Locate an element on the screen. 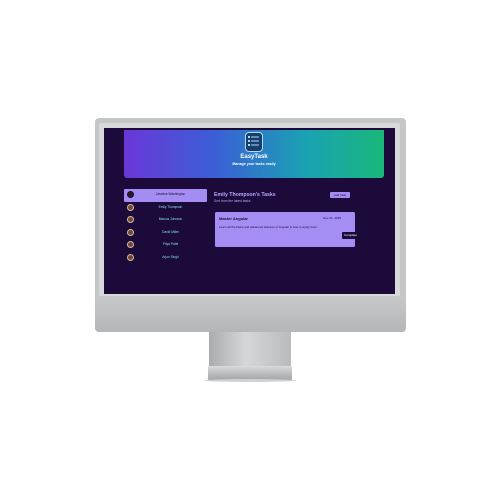 This screenshot has width=500, height=500. page-subtitle: Sort from the latest tasks is located at coordinates (232, 201).